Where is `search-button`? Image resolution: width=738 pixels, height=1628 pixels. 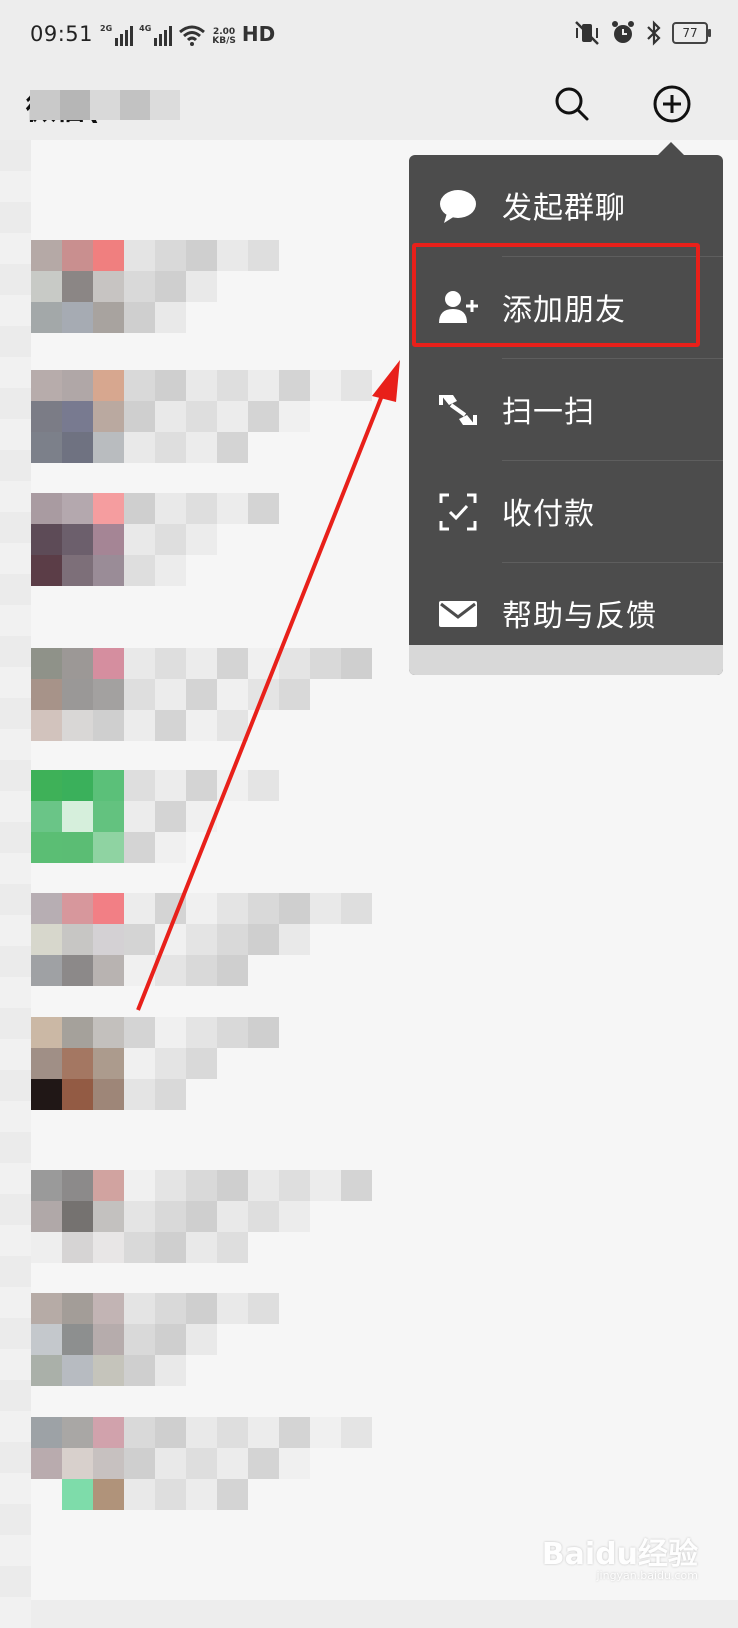 search-button is located at coordinates (572, 104).